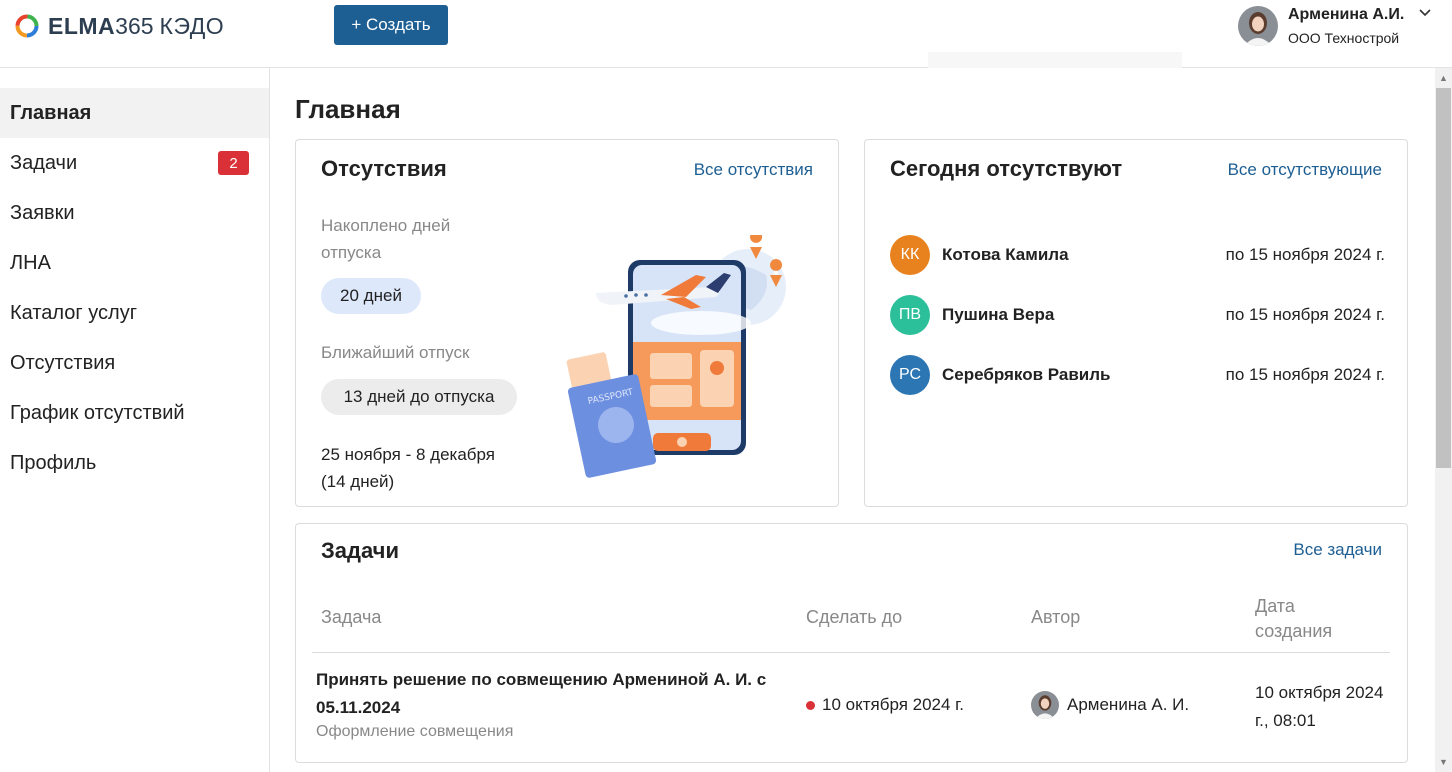 The width and height of the screenshot is (1452, 772). I want to click on sidebar-item-label: Каталог услуг, so click(74, 312).